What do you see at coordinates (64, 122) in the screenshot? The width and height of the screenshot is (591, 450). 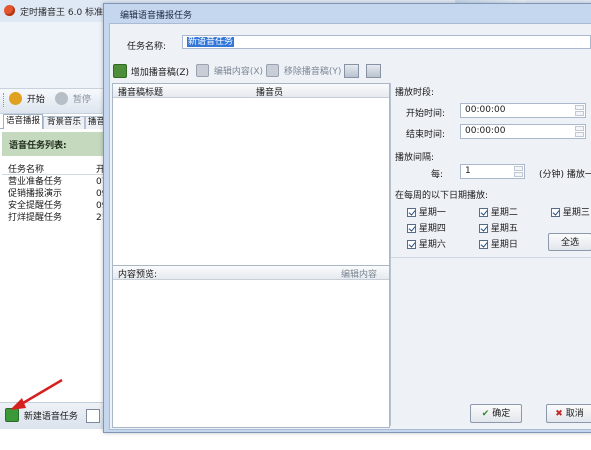 I see `tab-background-music: 背景音乐` at bounding box center [64, 122].